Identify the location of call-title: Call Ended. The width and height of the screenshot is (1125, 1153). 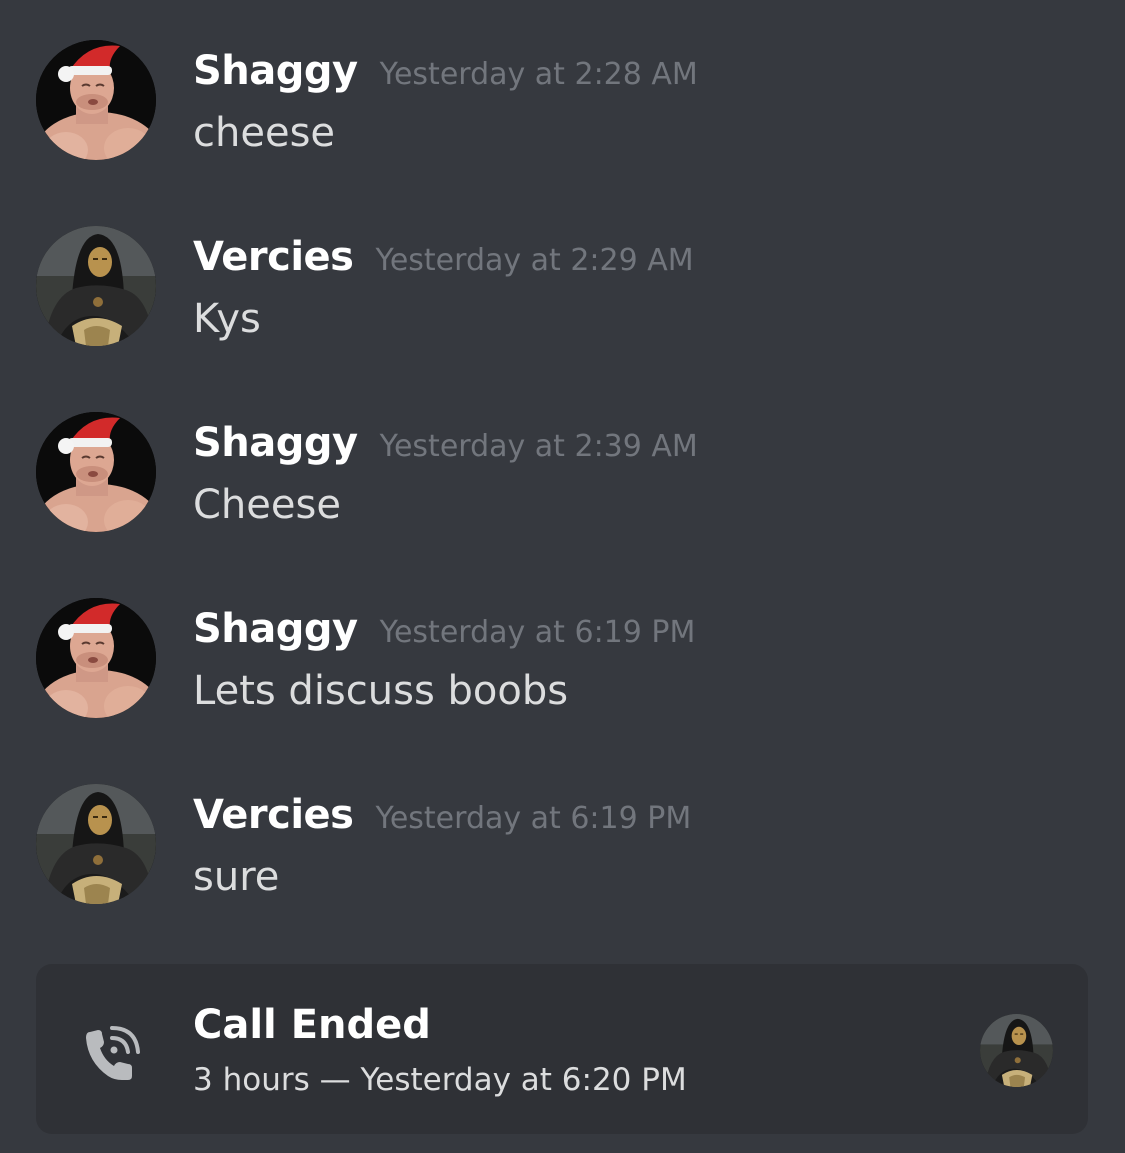
(312, 1025).